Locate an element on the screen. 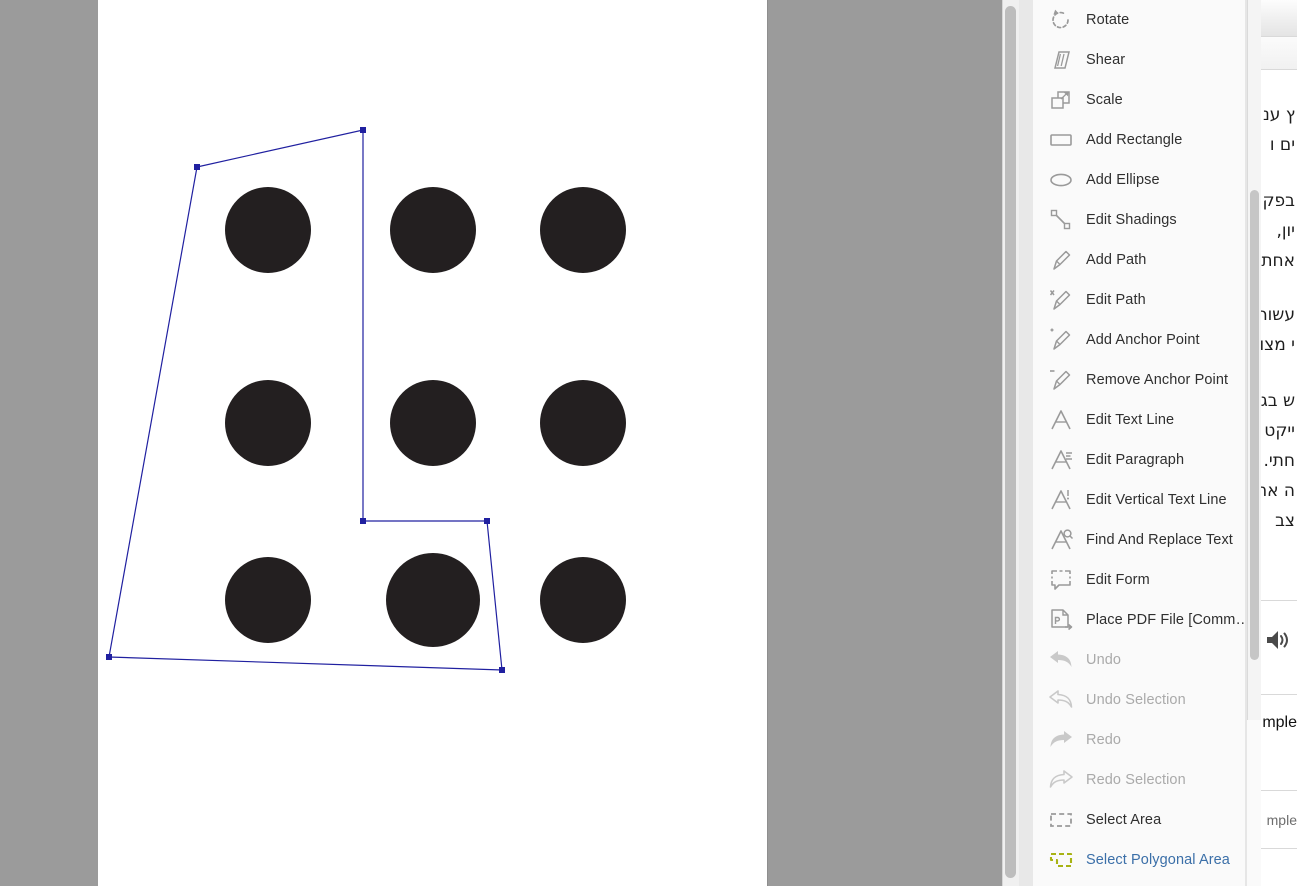 The height and width of the screenshot is (886, 1297). menu-item-label: Redo is located at coordinates (1104, 740).